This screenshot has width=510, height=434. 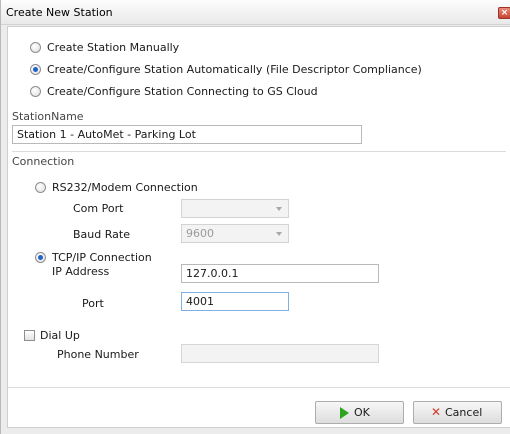 What do you see at coordinates (280, 353) in the screenshot?
I see `phone-number-input` at bounding box center [280, 353].